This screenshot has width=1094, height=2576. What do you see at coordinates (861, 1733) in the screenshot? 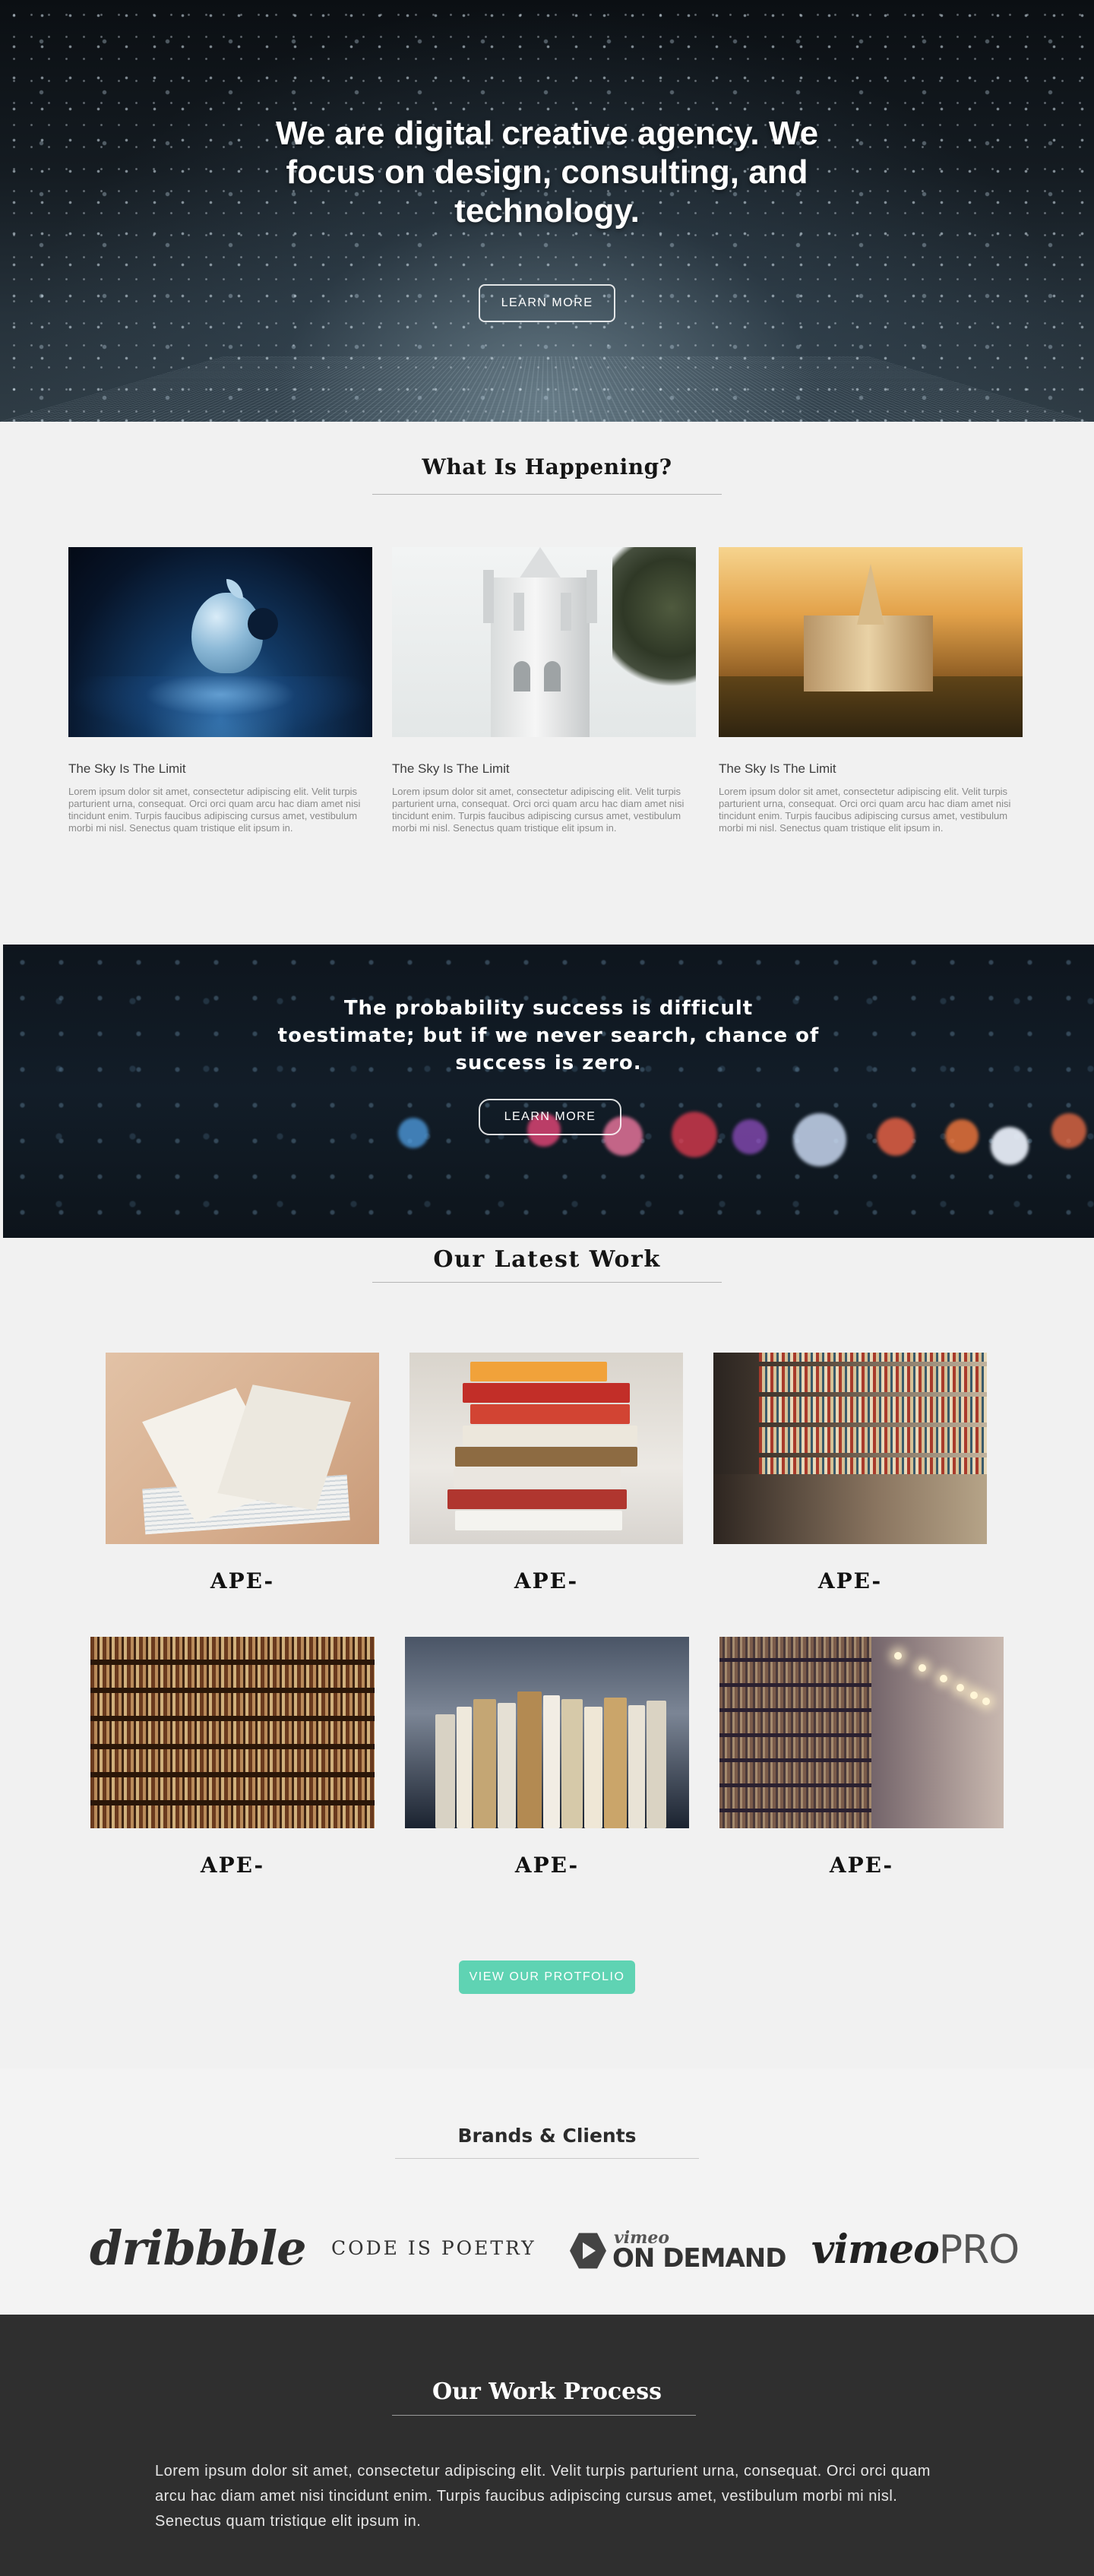
I see `lamp-library-image` at bounding box center [861, 1733].